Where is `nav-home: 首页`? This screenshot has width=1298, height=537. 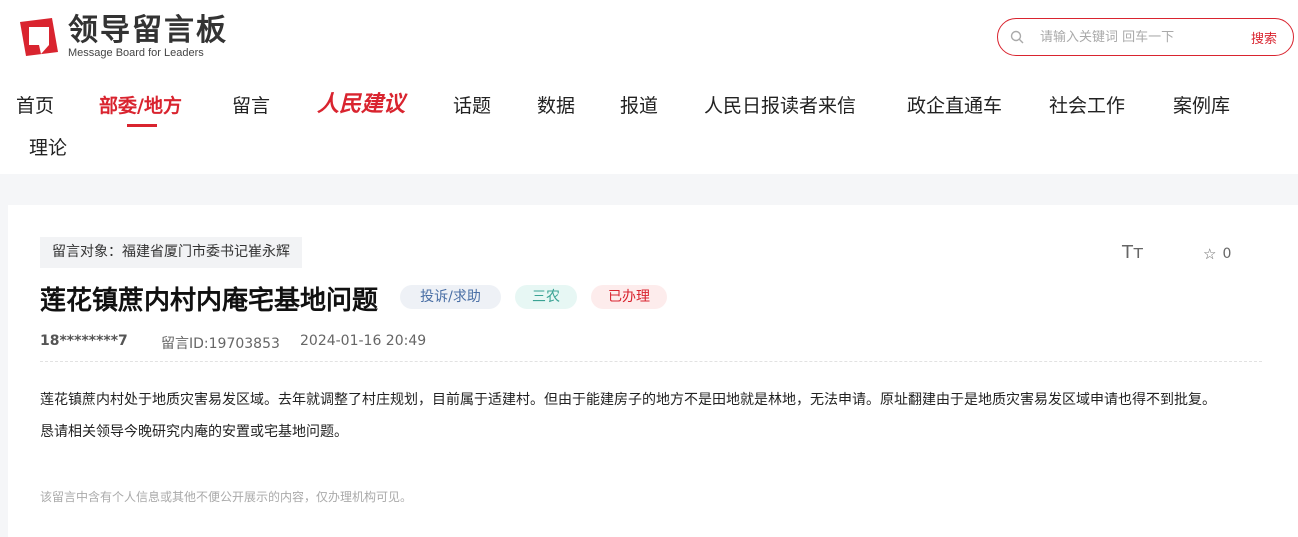 nav-home: 首页 is located at coordinates (35, 104).